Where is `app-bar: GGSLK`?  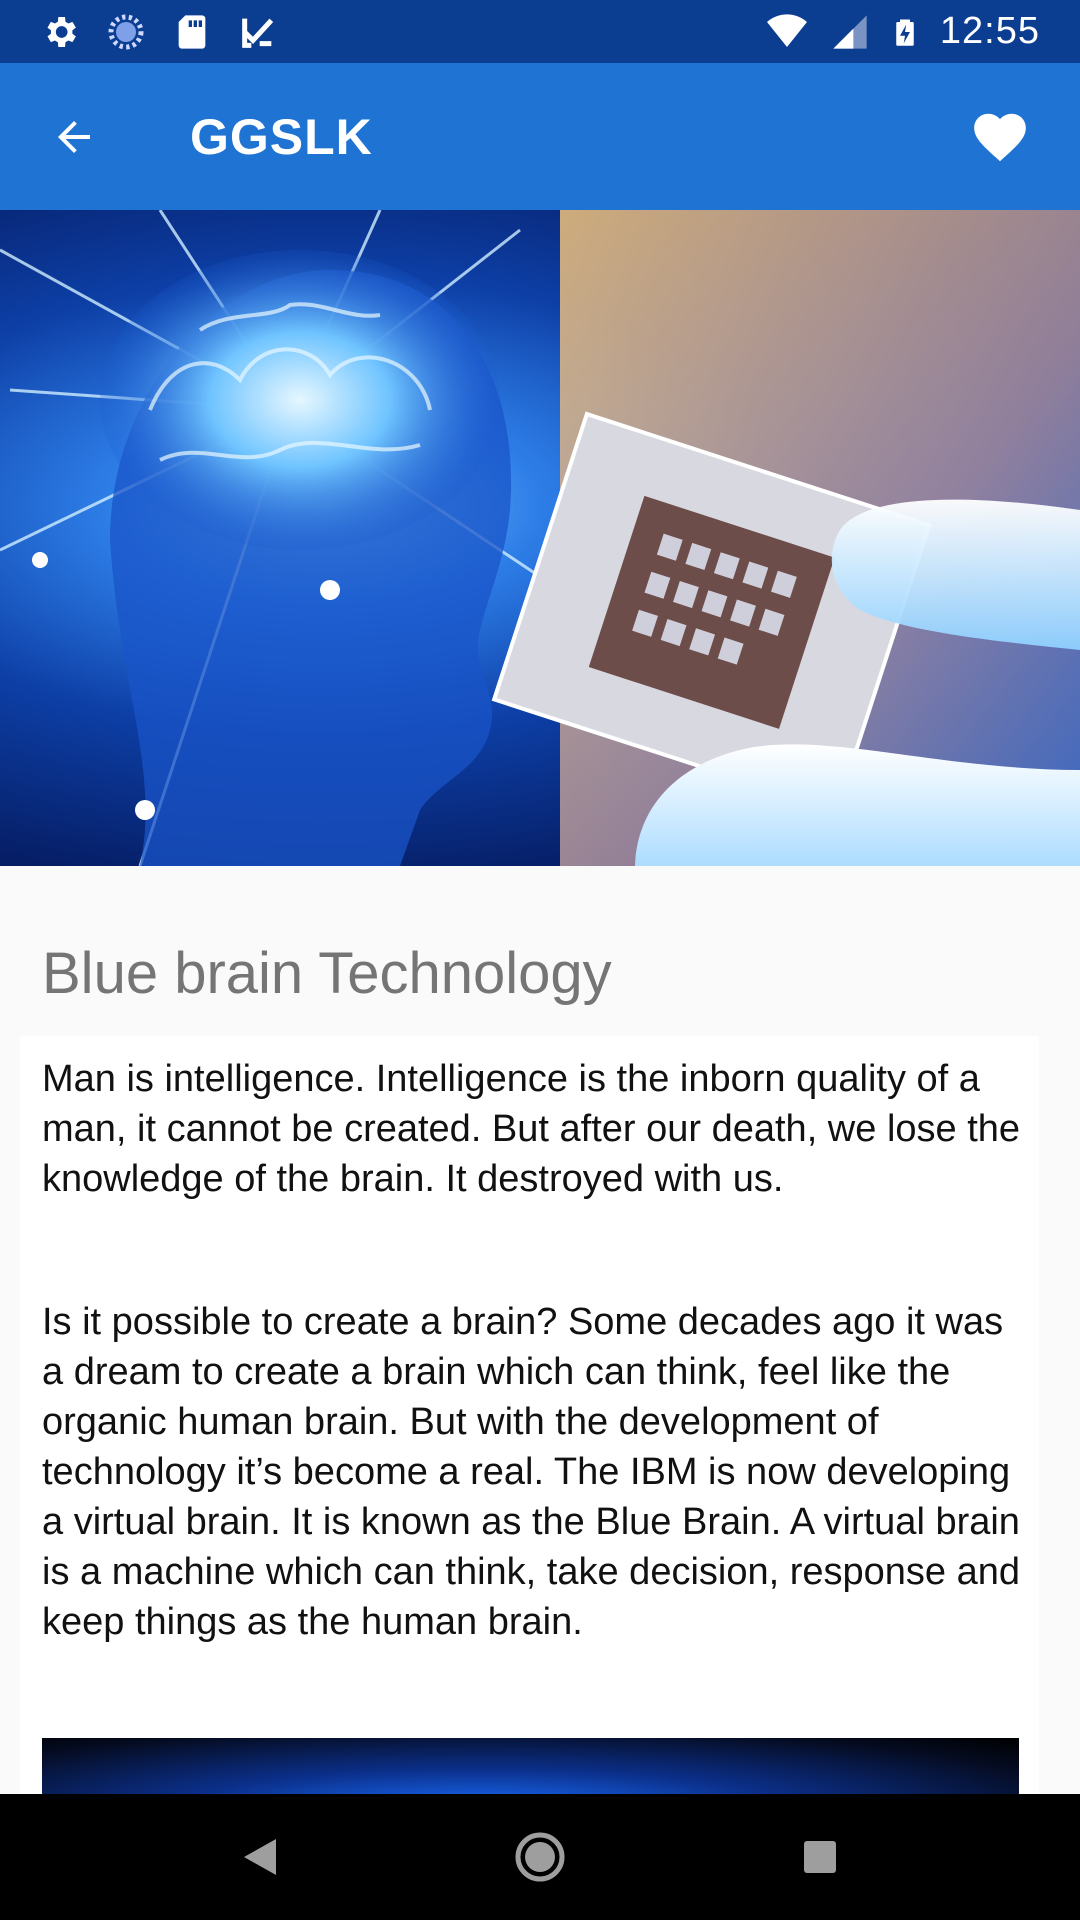
app-bar: GGSLK is located at coordinates (540, 136).